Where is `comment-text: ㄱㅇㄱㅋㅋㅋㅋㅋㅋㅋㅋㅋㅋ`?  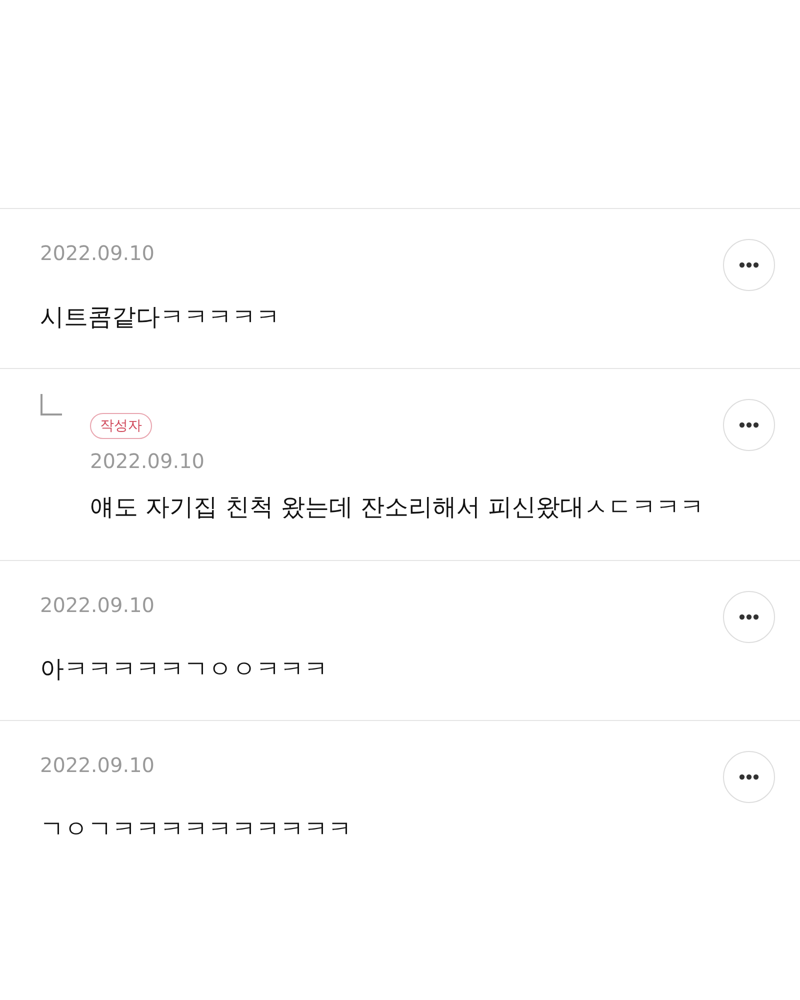
comment-text: ㄱㅇㄱㅋㅋㅋㅋㅋㅋㅋㅋㅋㅋ is located at coordinates (196, 829).